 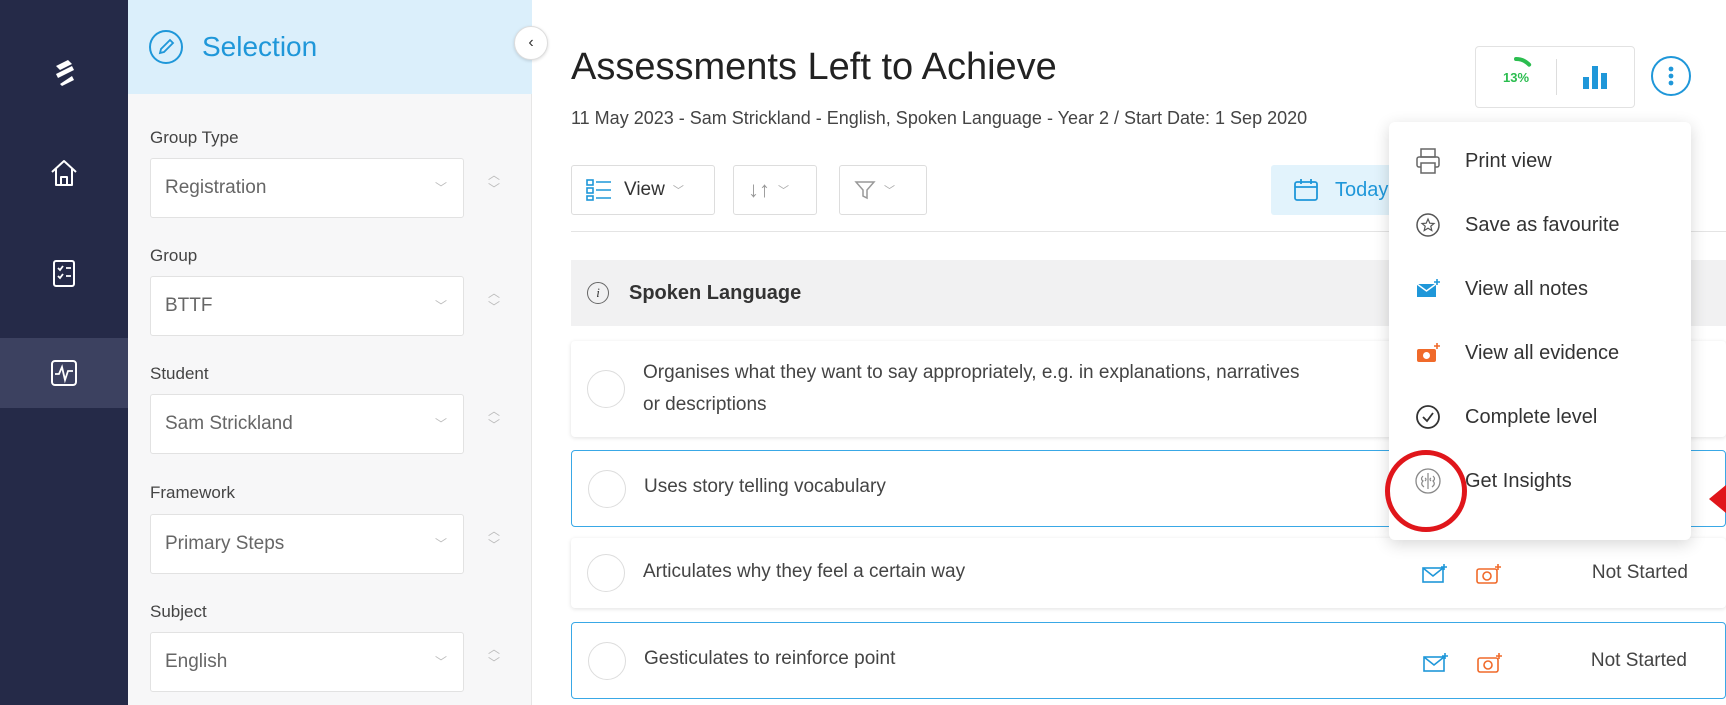 I want to click on logo-icon, so click(x=64, y=72).